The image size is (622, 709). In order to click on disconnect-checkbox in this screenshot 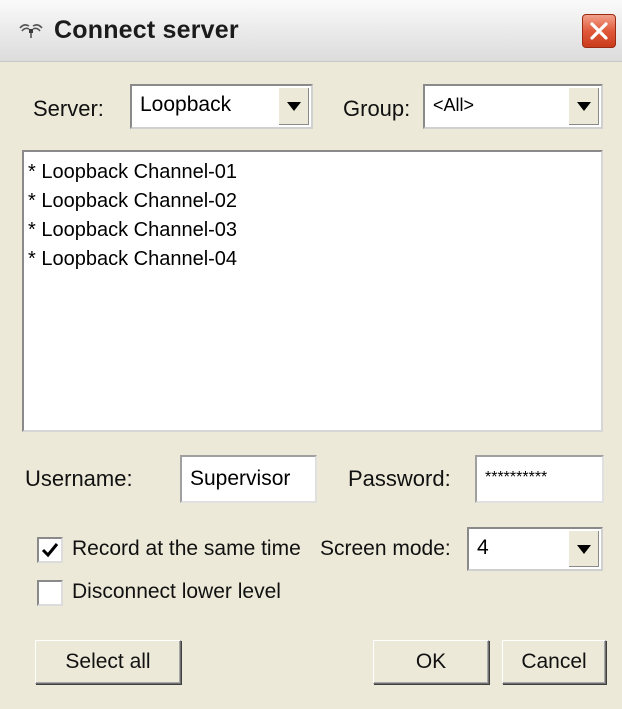, I will do `click(50, 593)`.